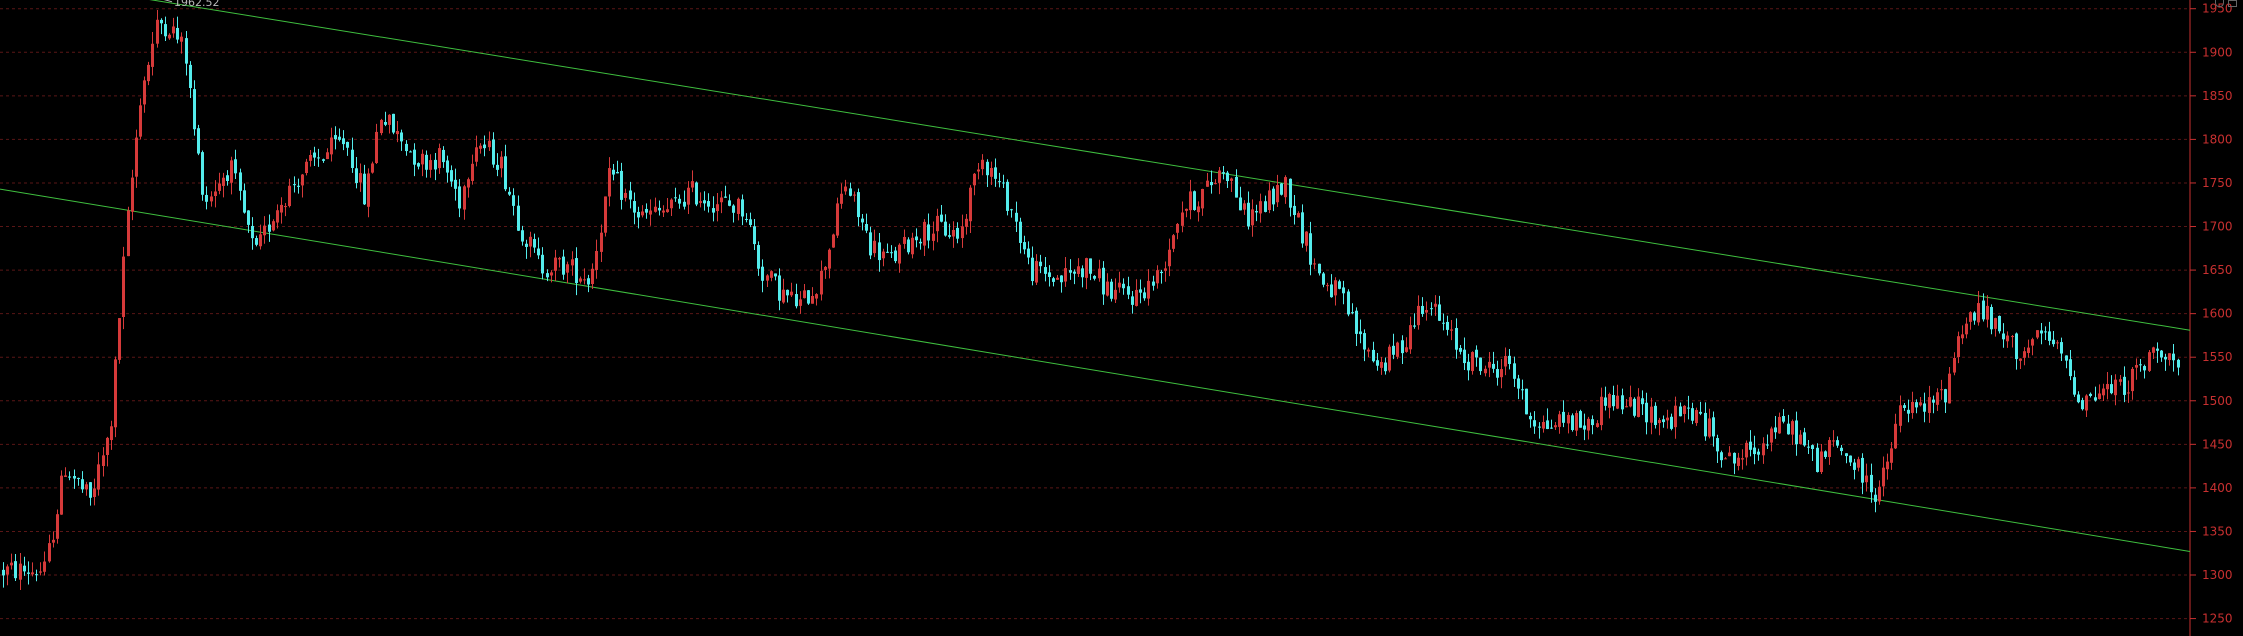 The height and width of the screenshot is (636, 2243). Describe the element at coordinates (197, 4) in the screenshot. I see `peak-annotation-label: 1962.52` at that location.